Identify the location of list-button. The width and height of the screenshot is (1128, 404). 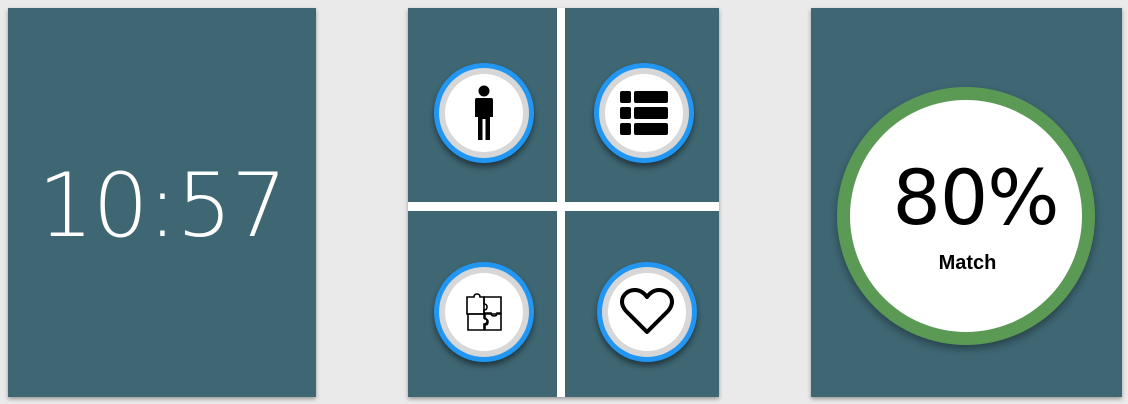
(644, 113).